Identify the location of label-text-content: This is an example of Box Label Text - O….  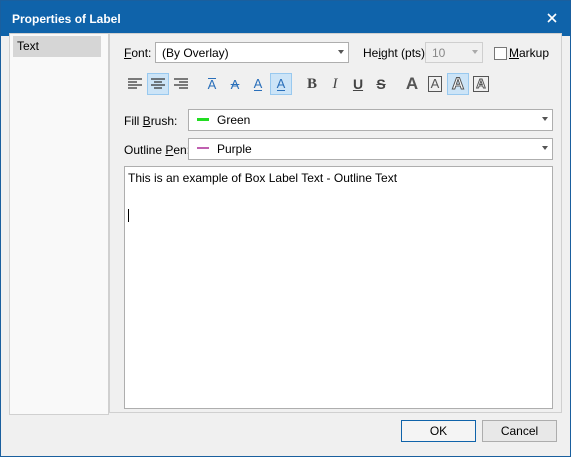
(263, 178).